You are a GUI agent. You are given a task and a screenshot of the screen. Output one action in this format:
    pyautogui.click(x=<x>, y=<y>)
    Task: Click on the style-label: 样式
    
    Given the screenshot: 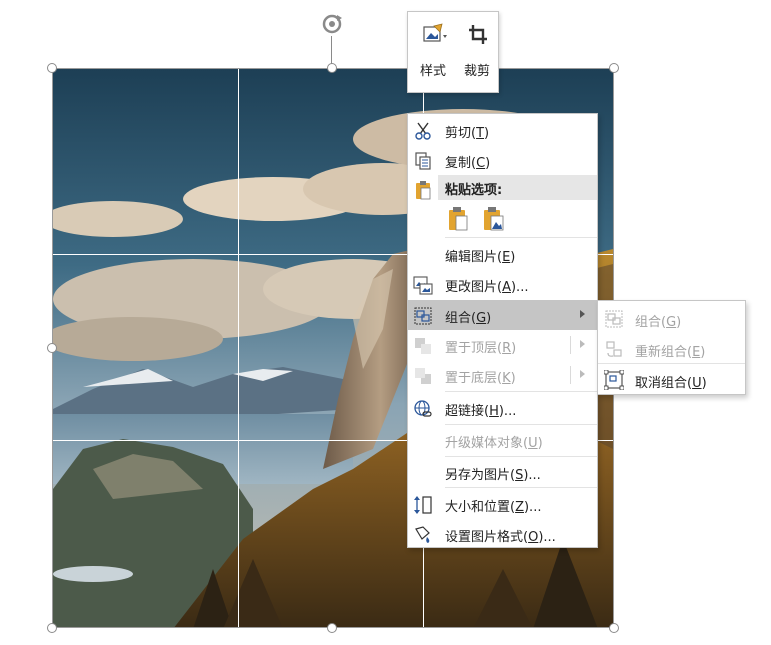 What is the action you would take?
    pyautogui.click(x=432, y=71)
    